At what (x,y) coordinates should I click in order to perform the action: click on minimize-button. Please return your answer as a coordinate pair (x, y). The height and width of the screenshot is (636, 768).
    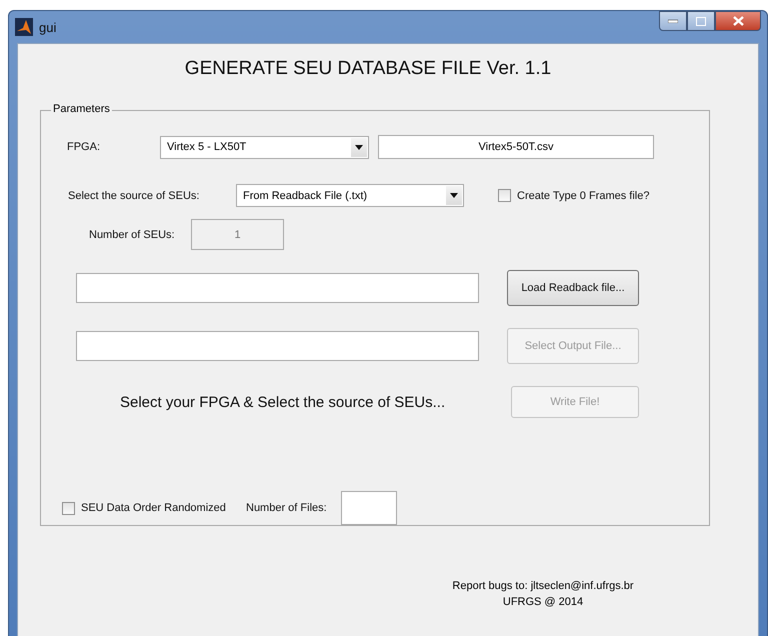
    Looking at the image, I should click on (673, 21).